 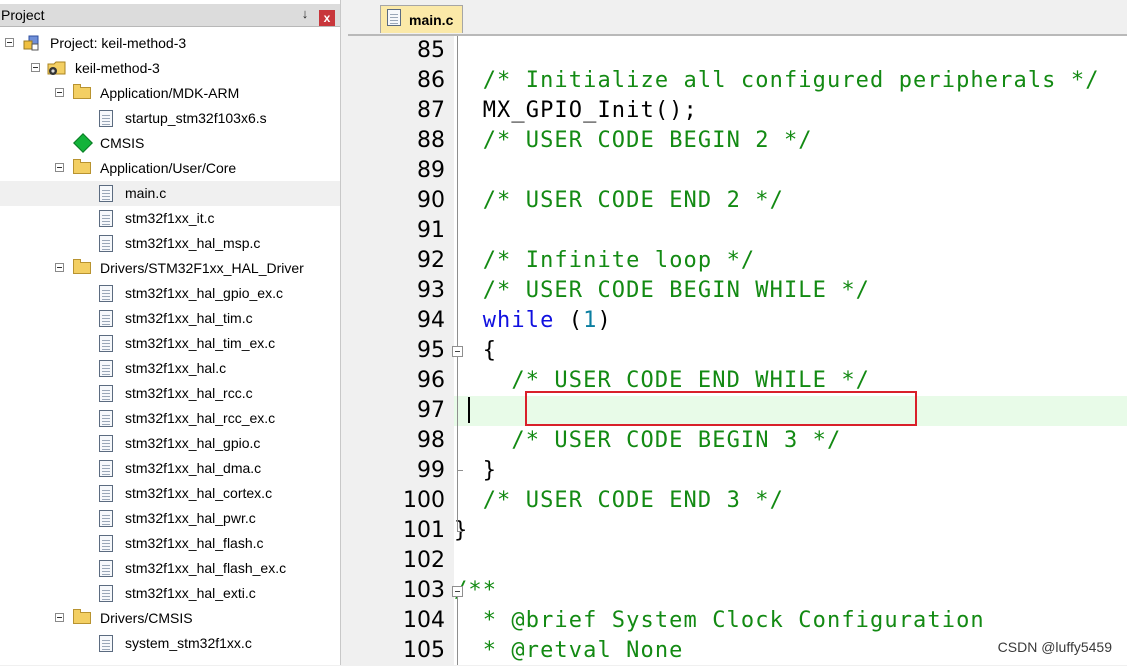 What do you see at coordinates (23, 15) in the screenshot?
I see `panel-title: Project` at bounding box center [23, 15].